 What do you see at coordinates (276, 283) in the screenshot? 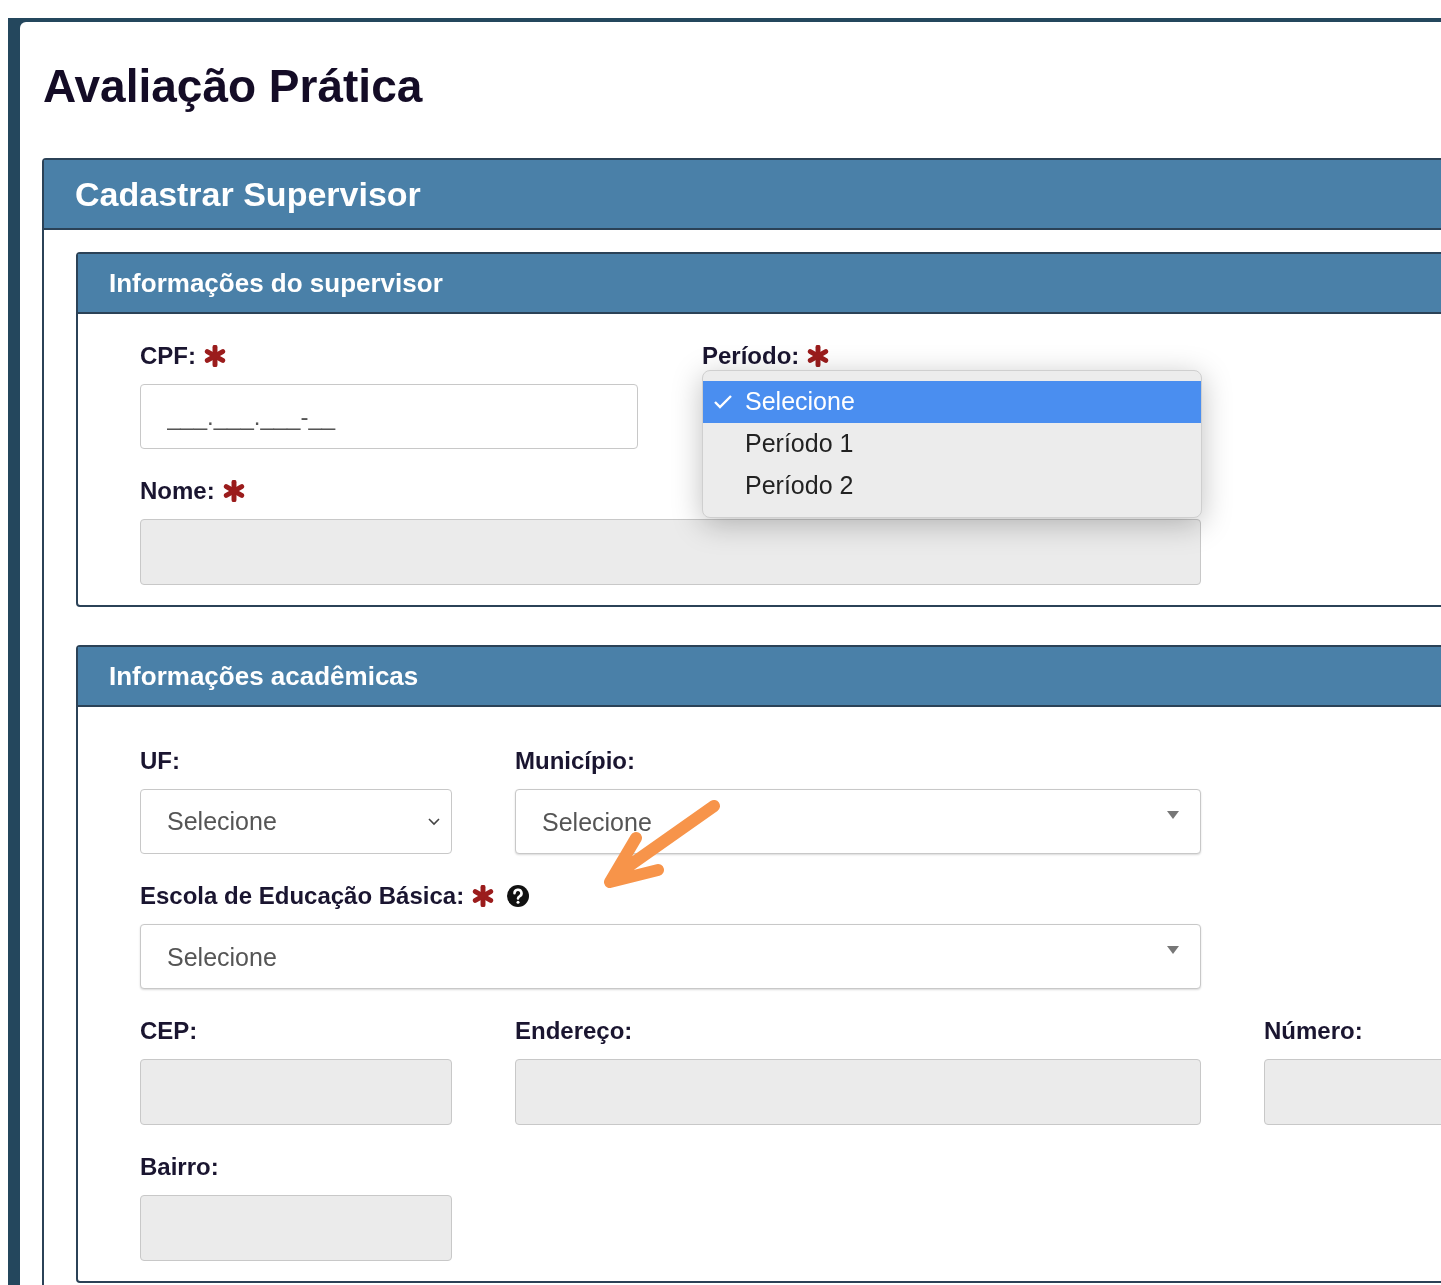
I see `section-title: Informações do supervisor` at bounding box center [276, 283].